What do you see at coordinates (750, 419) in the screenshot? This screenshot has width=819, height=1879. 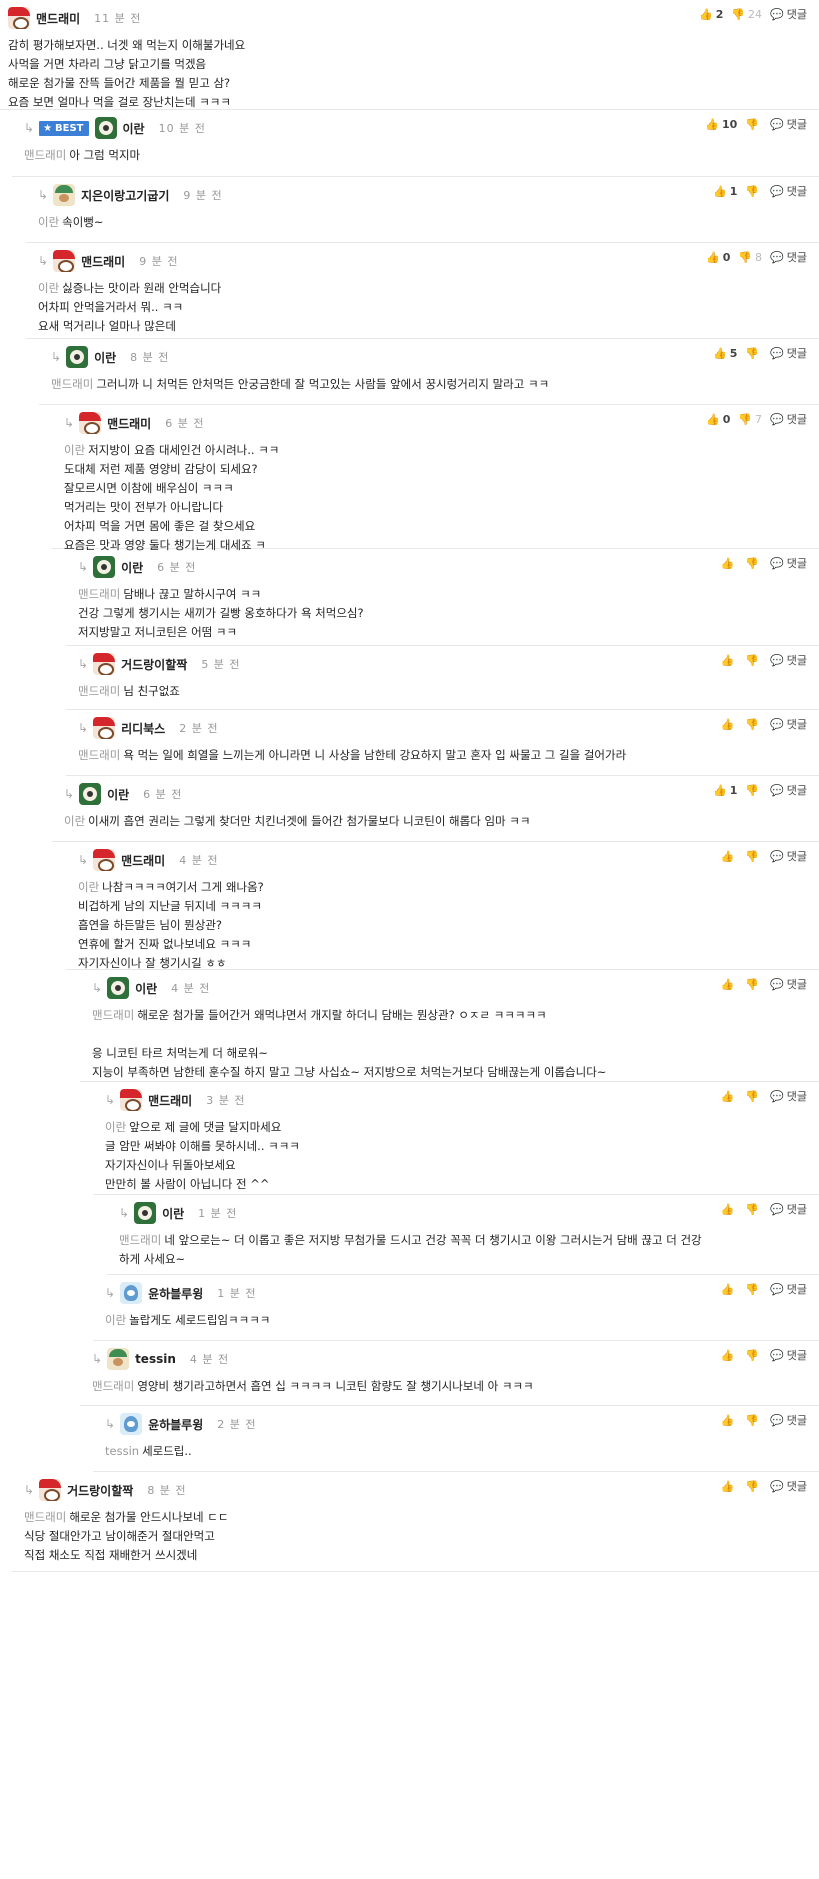 I see `dislike-button: 👎 7` at bounding box center [750, 419].